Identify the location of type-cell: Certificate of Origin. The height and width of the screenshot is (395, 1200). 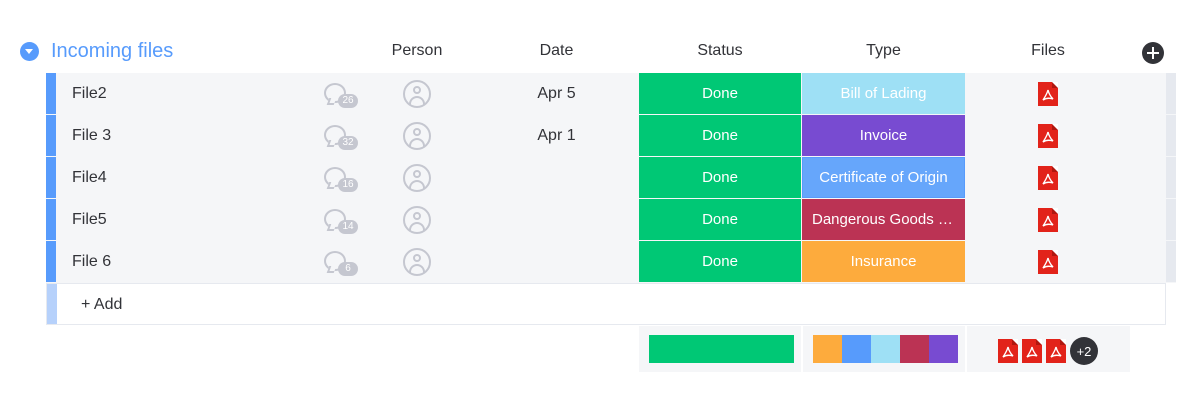
(883, 177).